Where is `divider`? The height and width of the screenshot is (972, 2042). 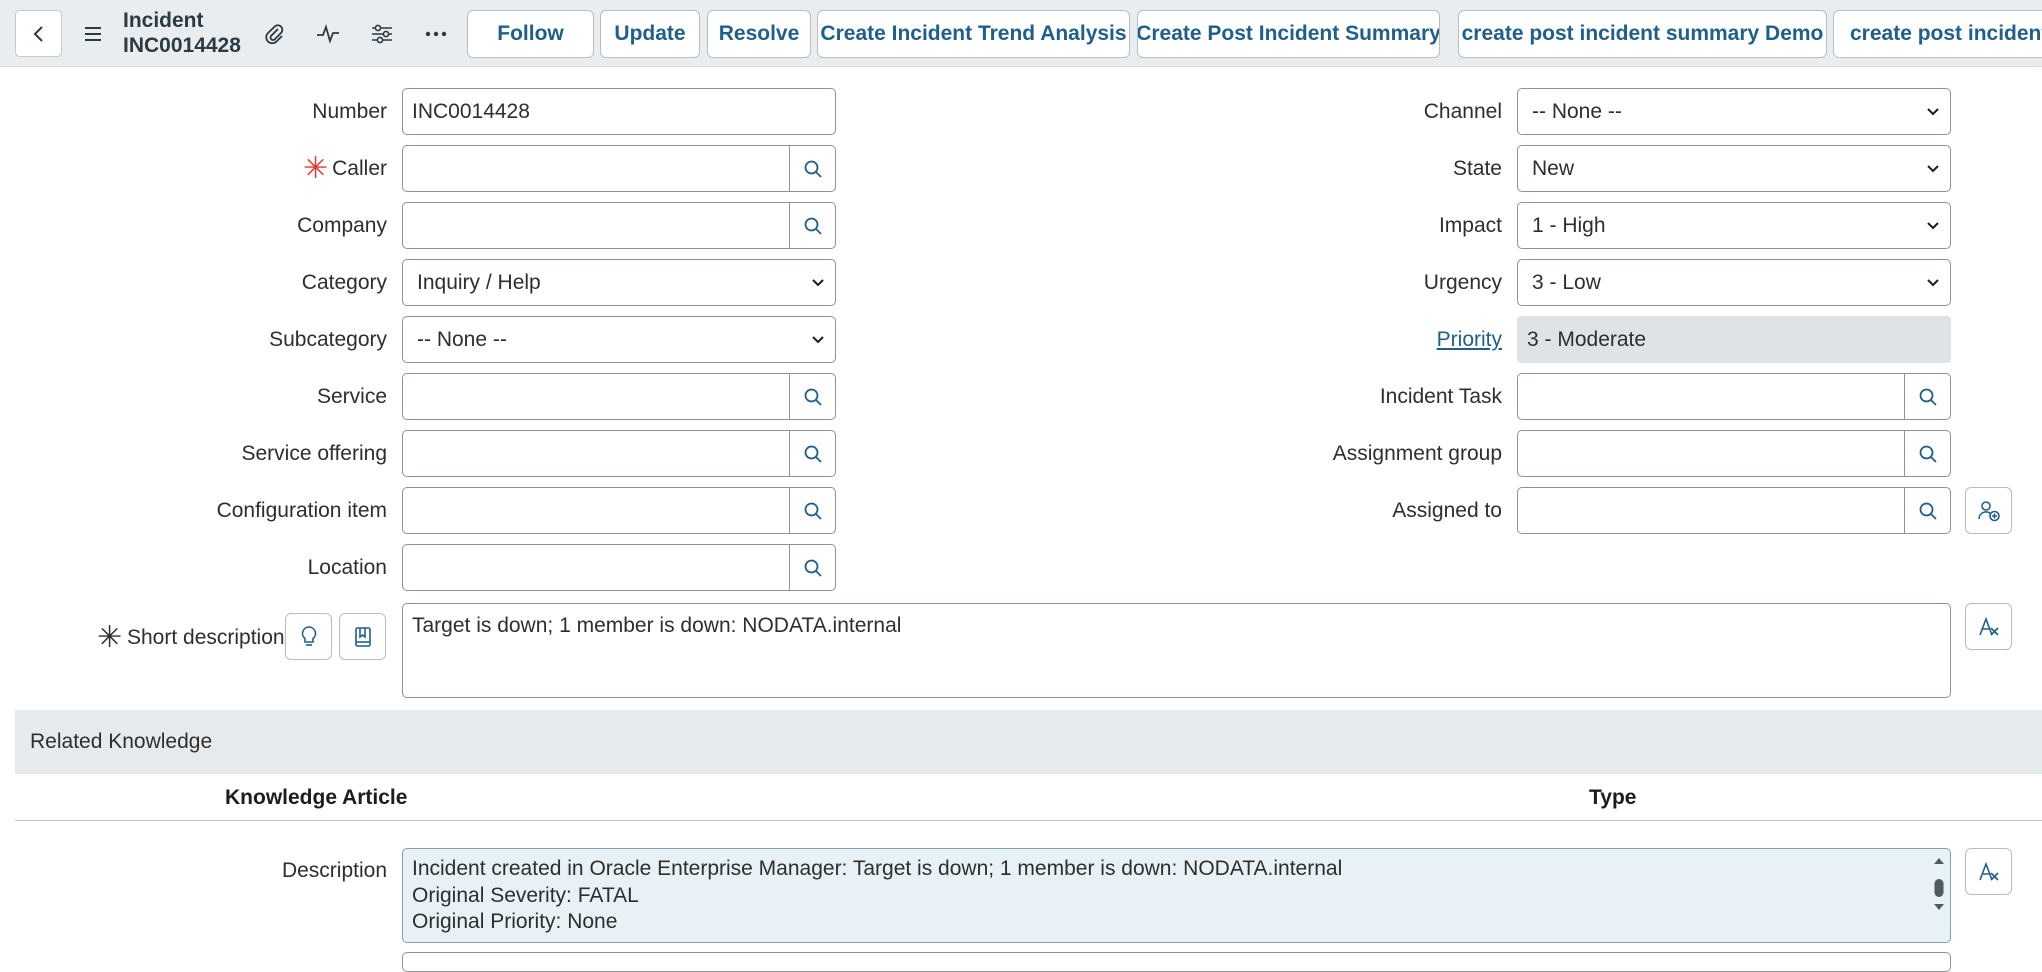
divider is located at coordinates (1028, 820).